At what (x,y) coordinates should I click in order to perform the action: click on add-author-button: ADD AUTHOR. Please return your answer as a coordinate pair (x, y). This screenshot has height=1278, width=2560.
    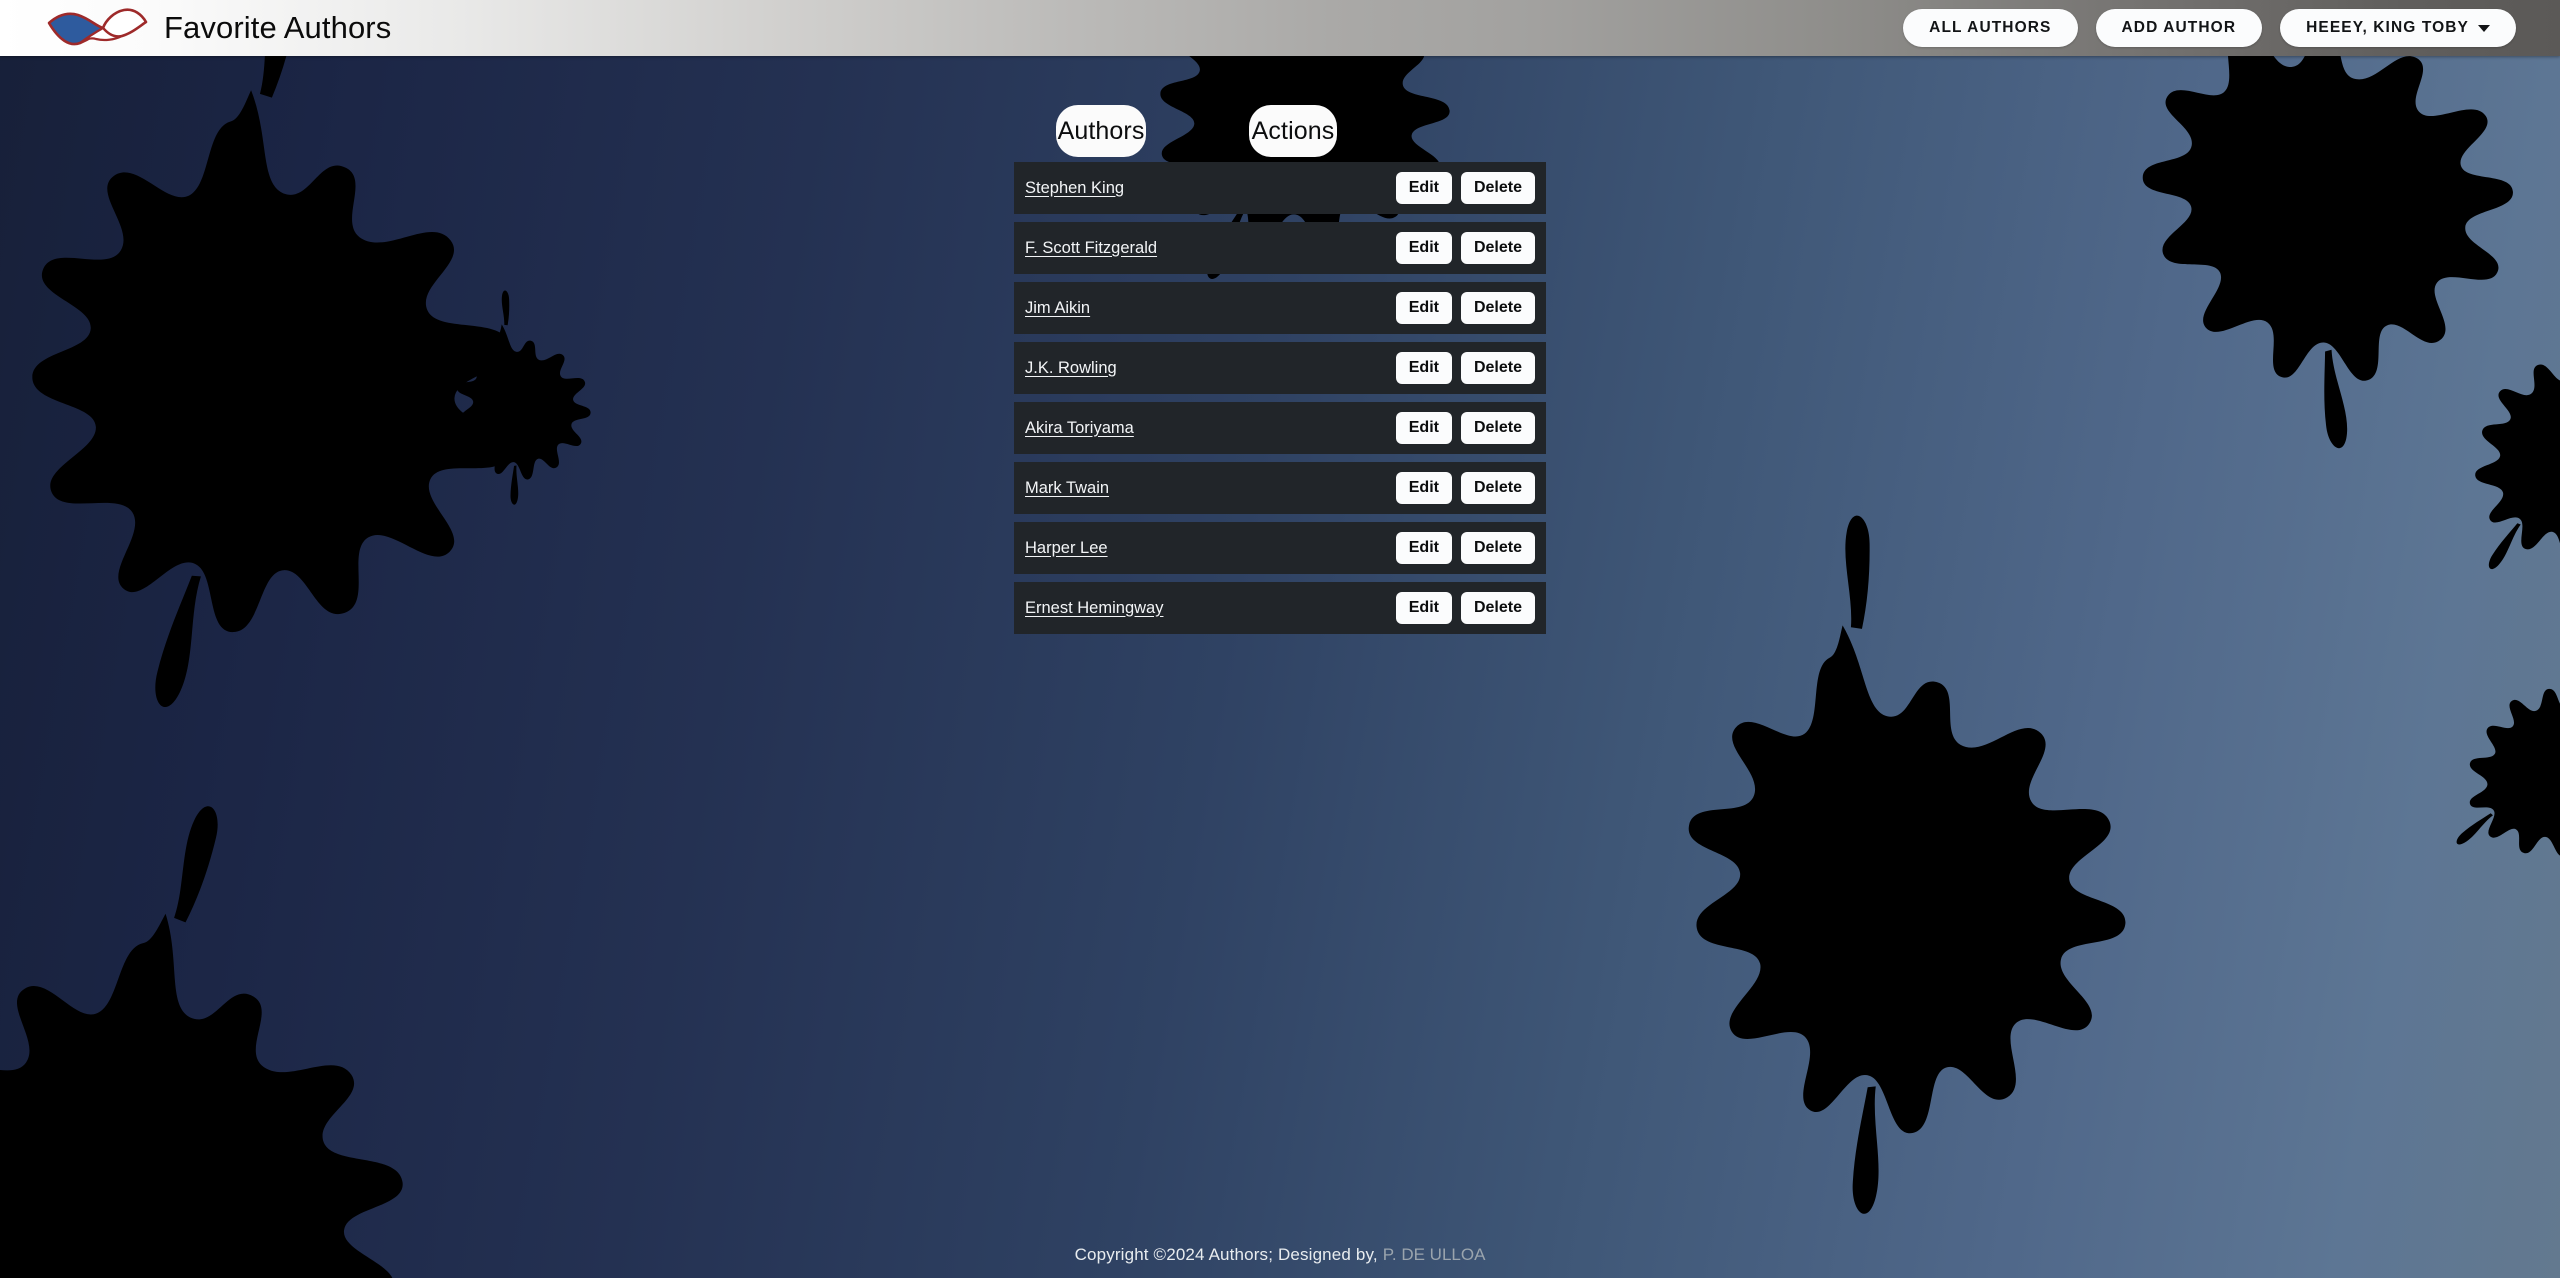
    Looking at the image, I should click on (2179, 28).